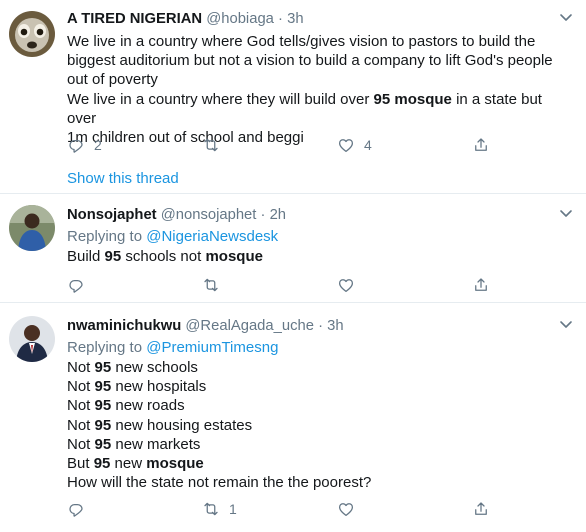  Describe the element at coordinates (311, 236) in the screenshot. I see `replying-to: Replying to @NigeriaNewsdesk` at that location.